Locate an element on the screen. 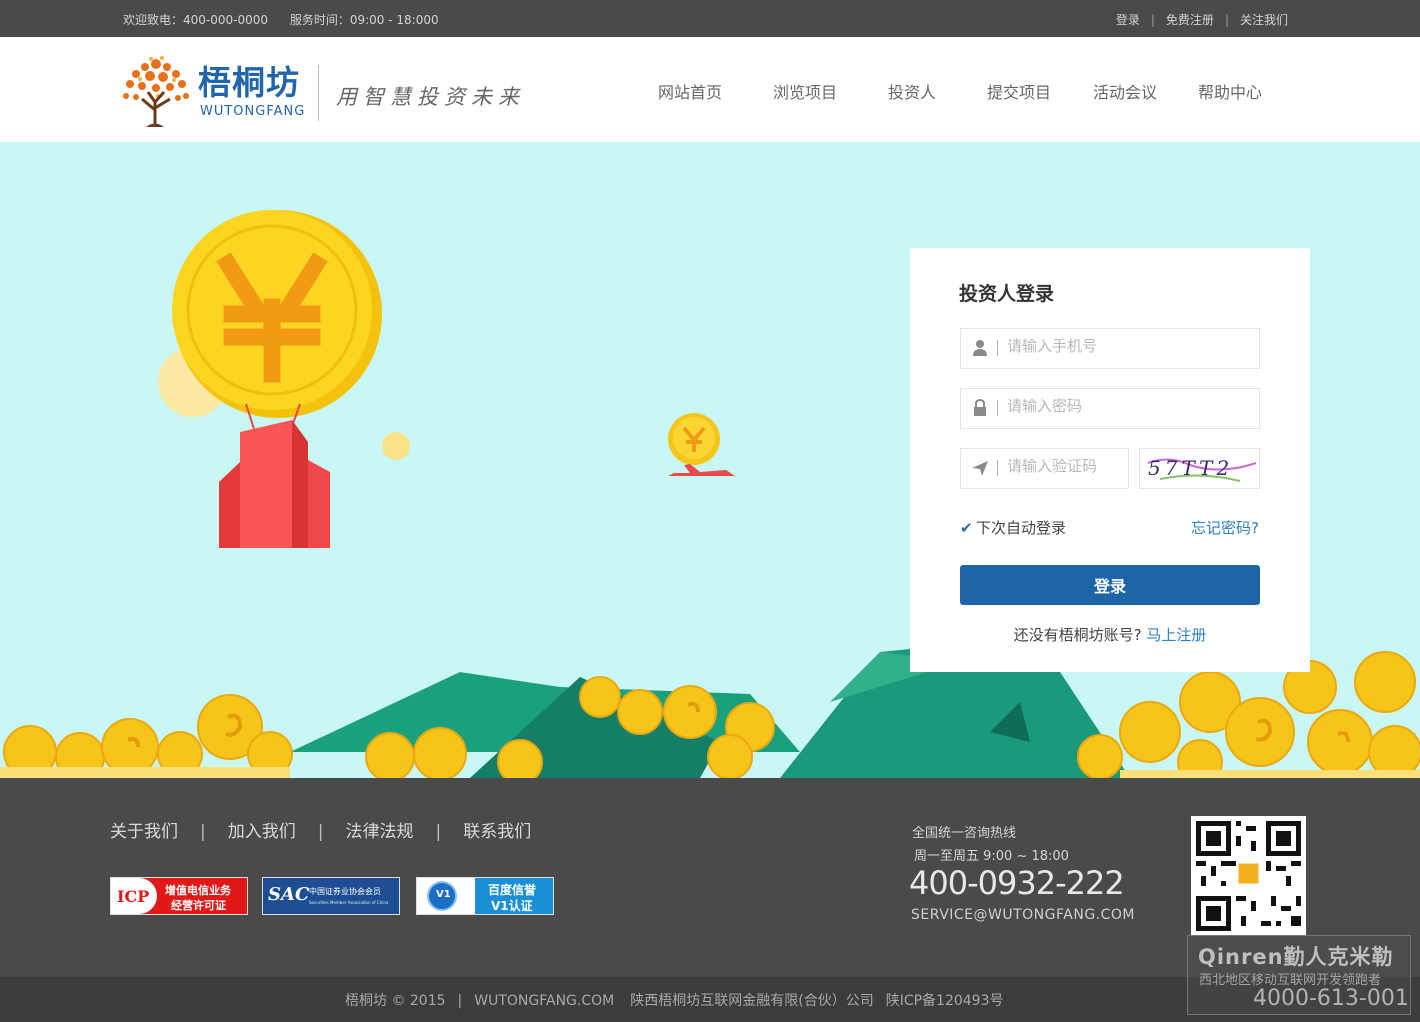 Image resolution: width=1420 pixels, height=1022 pixels. baidu-badge-logo: V1 is located at coordinates (443, 894).